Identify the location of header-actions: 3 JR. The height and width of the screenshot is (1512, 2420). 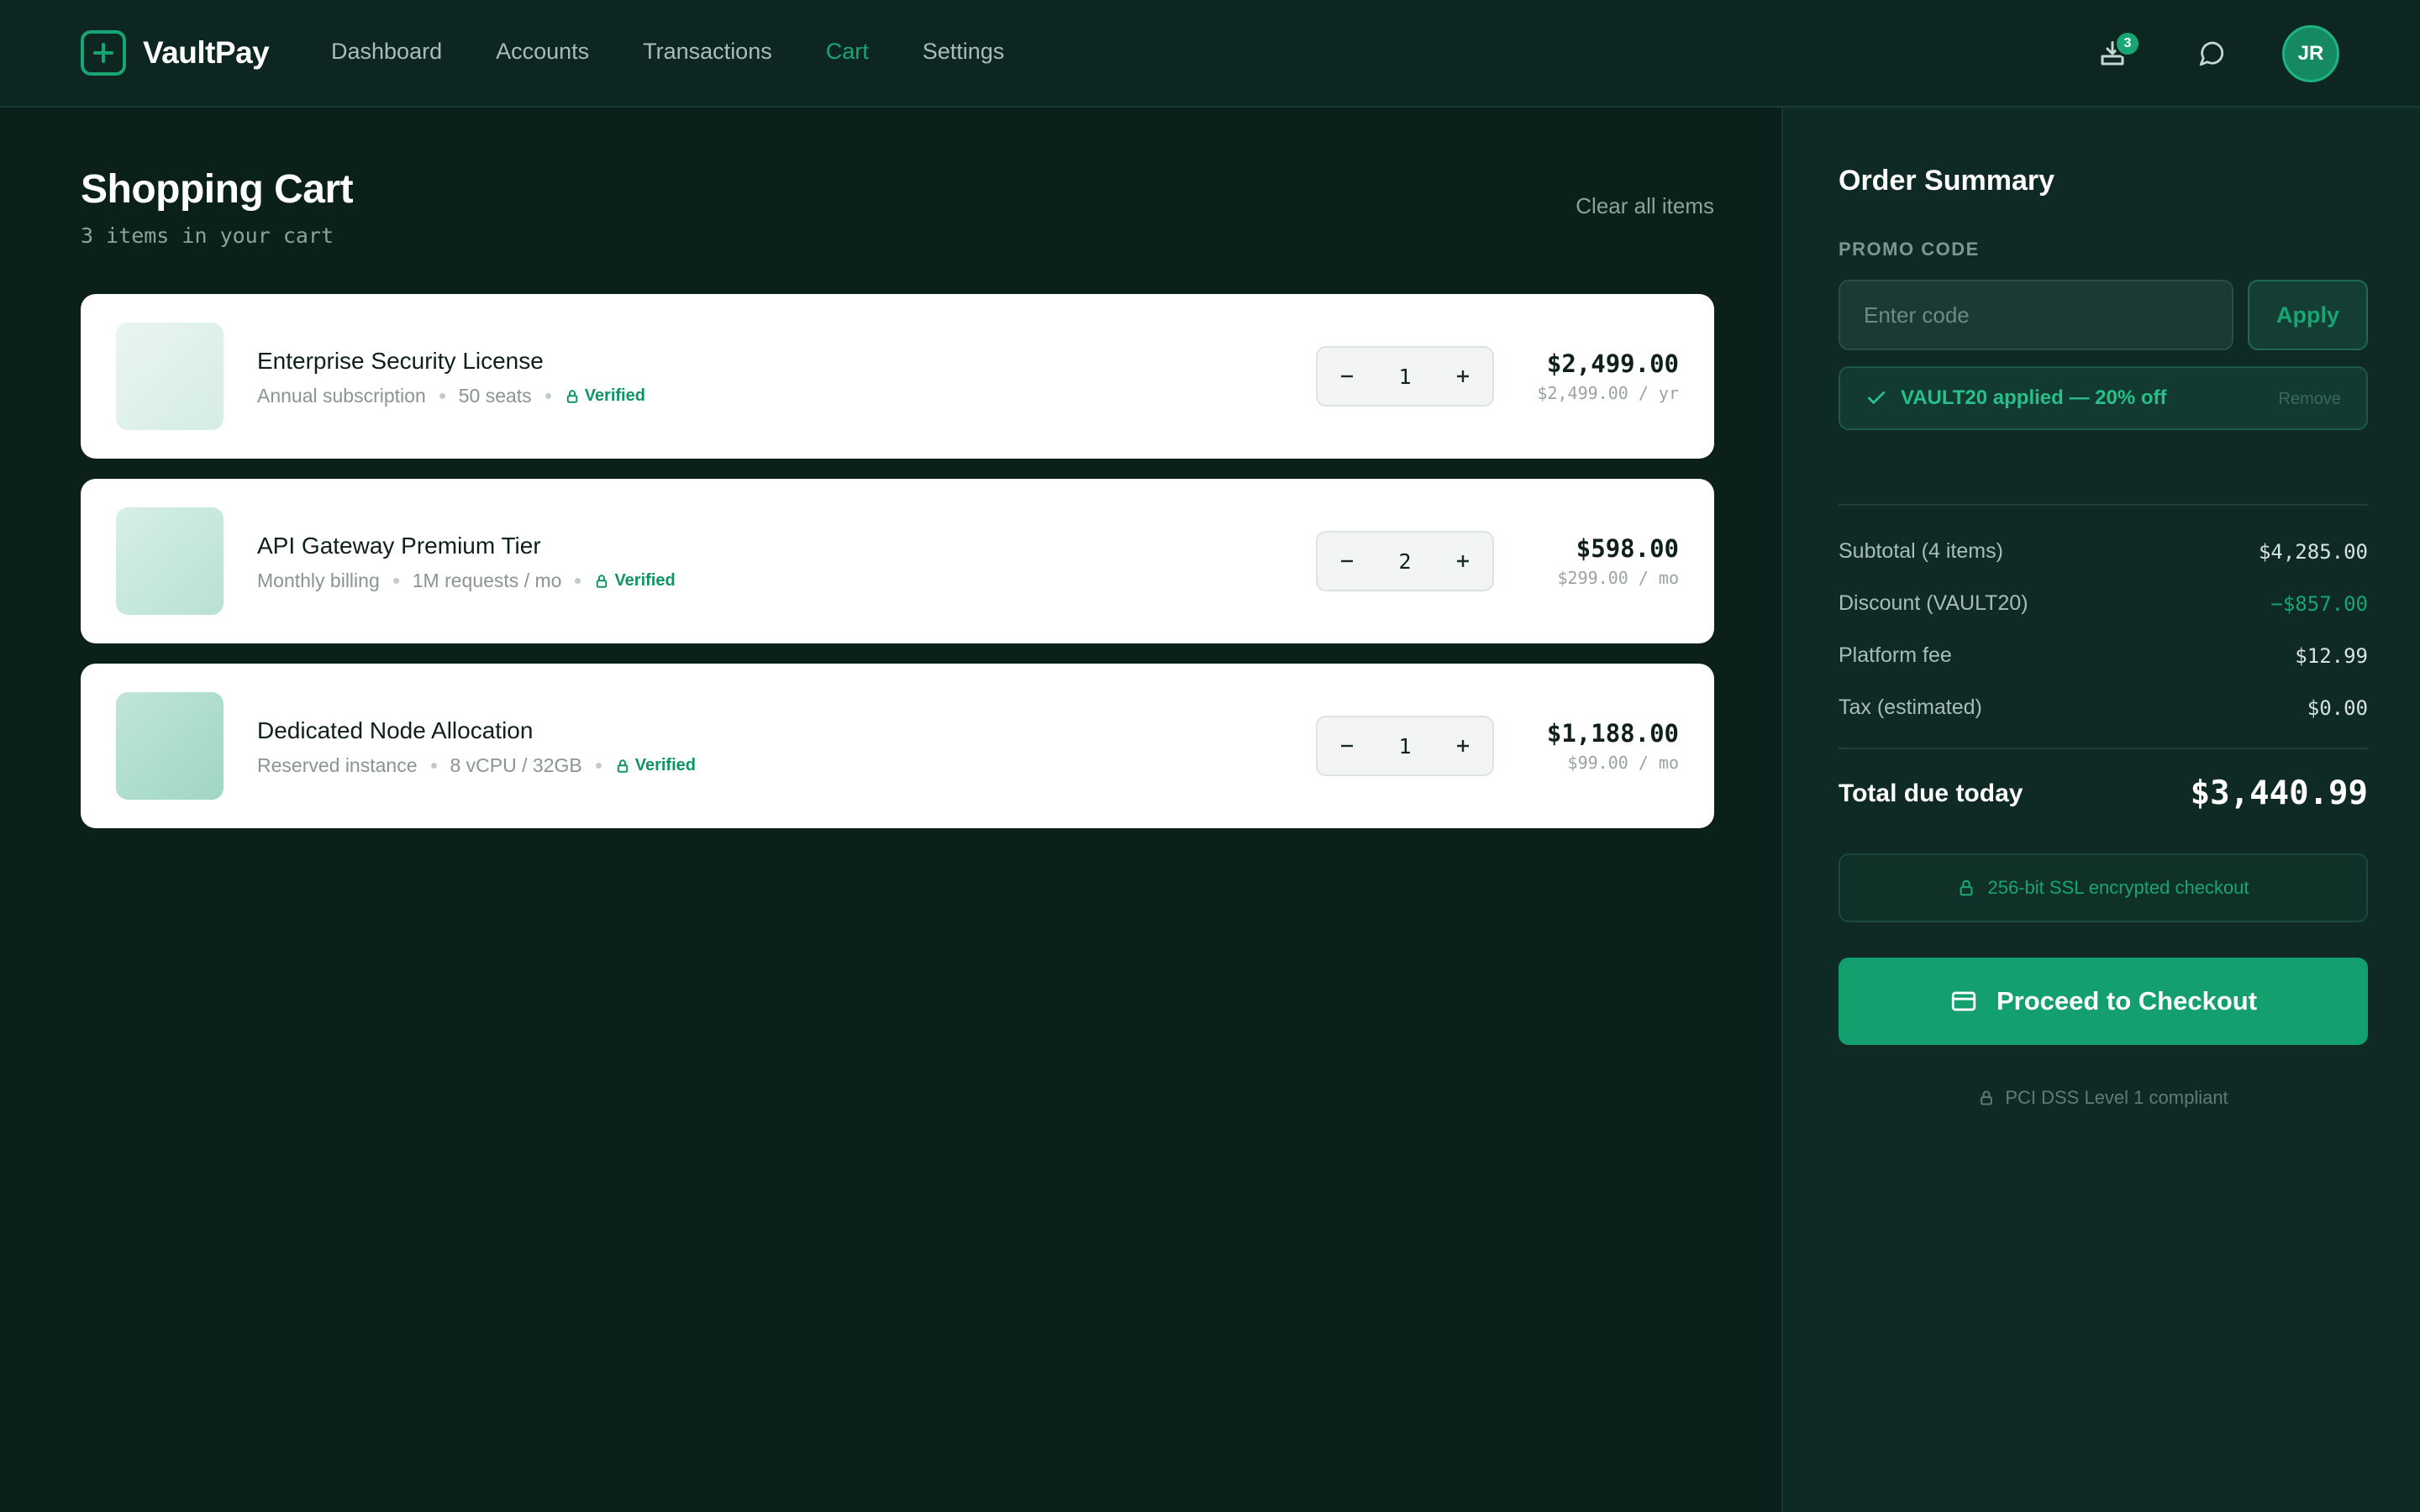
(2190, 53).